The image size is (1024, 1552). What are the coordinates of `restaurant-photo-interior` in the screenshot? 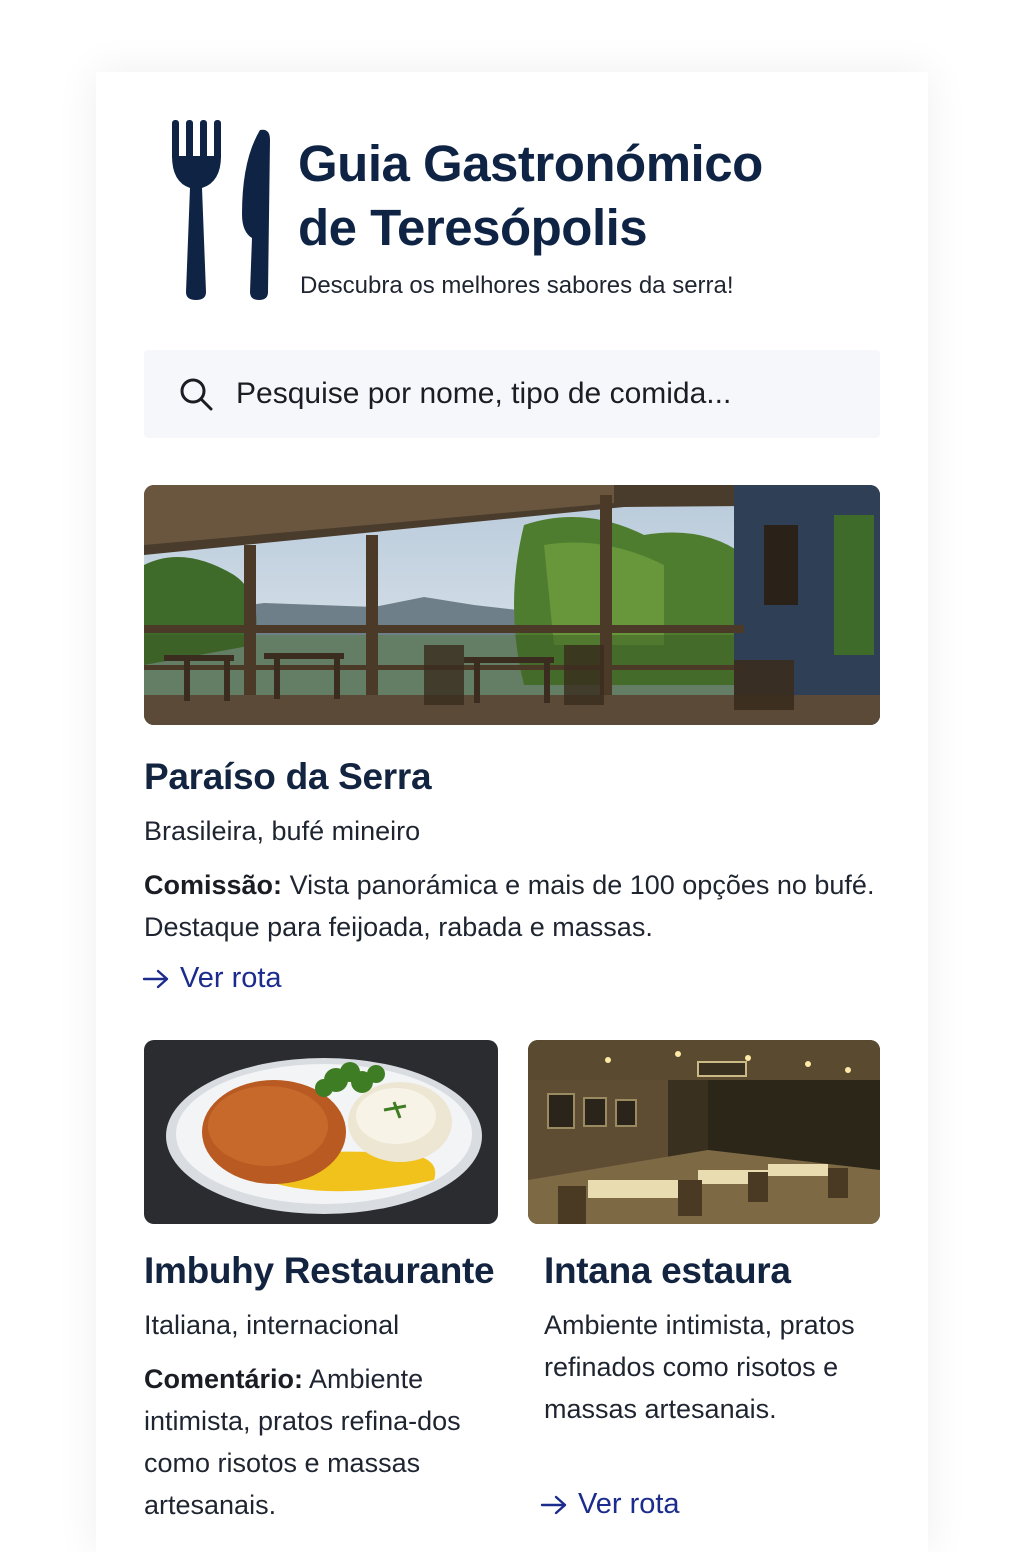 It's located at (704, 1132).